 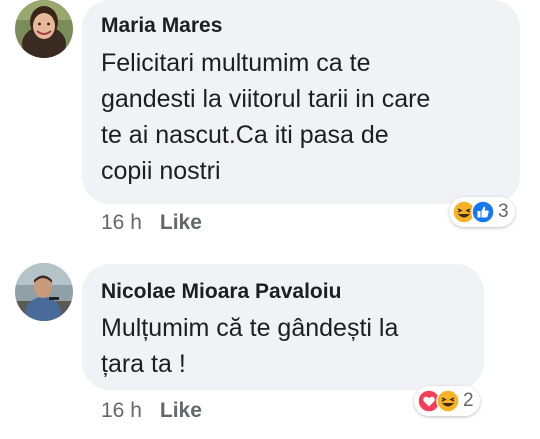 What do you see at coordinates (161, 171) in the screenshot?
I see `comment-text-line: copii nostri` at bounding box center [161, 171].